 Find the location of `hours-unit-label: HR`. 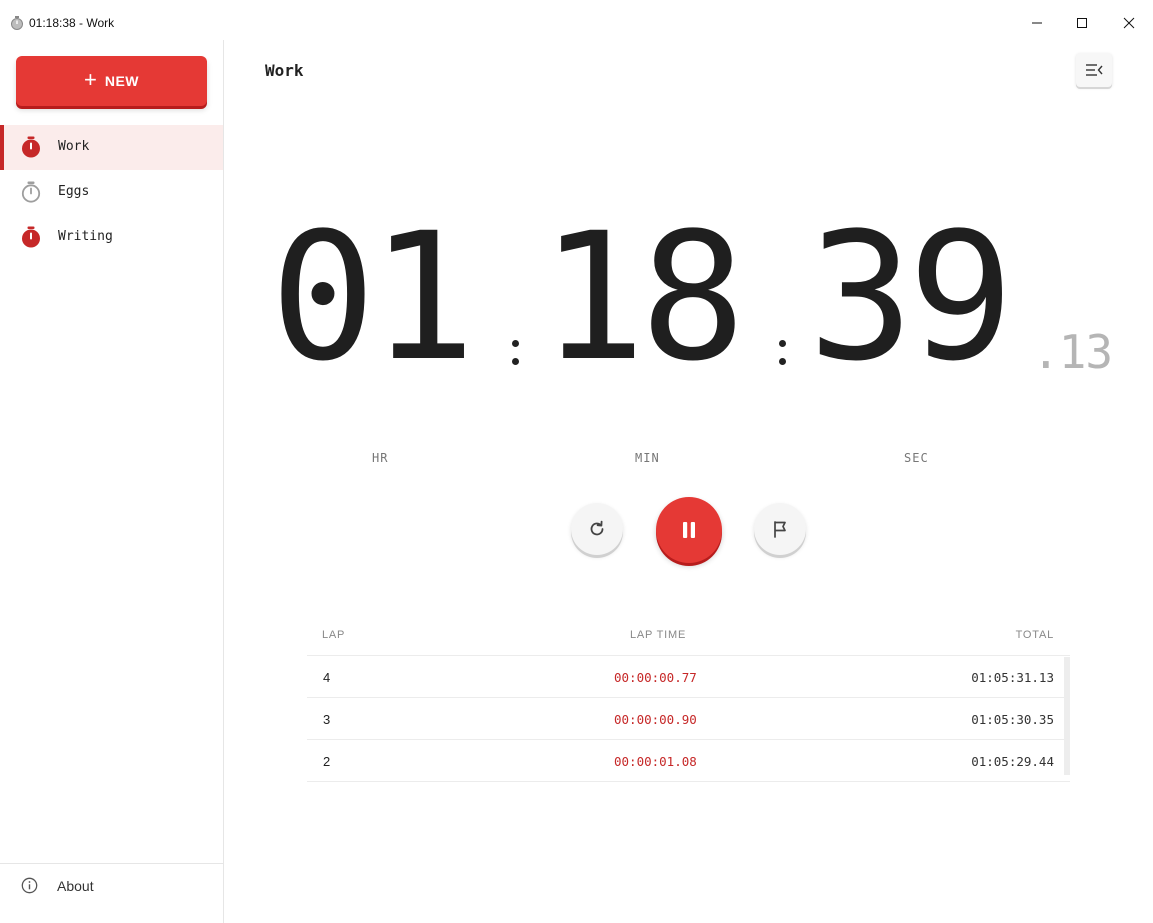

hours-unit-label: HR is located at coordinates (380, 458).